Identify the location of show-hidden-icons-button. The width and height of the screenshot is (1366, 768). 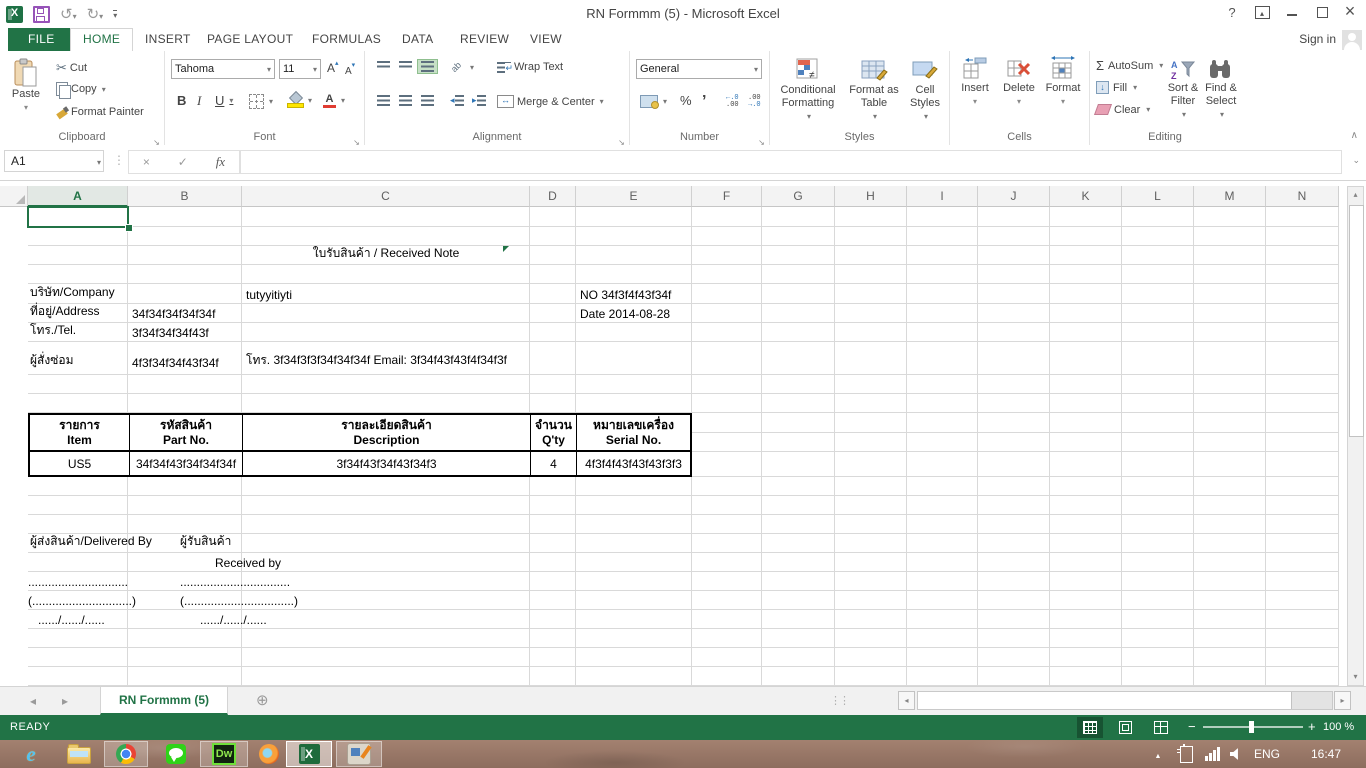
(1158, 754).